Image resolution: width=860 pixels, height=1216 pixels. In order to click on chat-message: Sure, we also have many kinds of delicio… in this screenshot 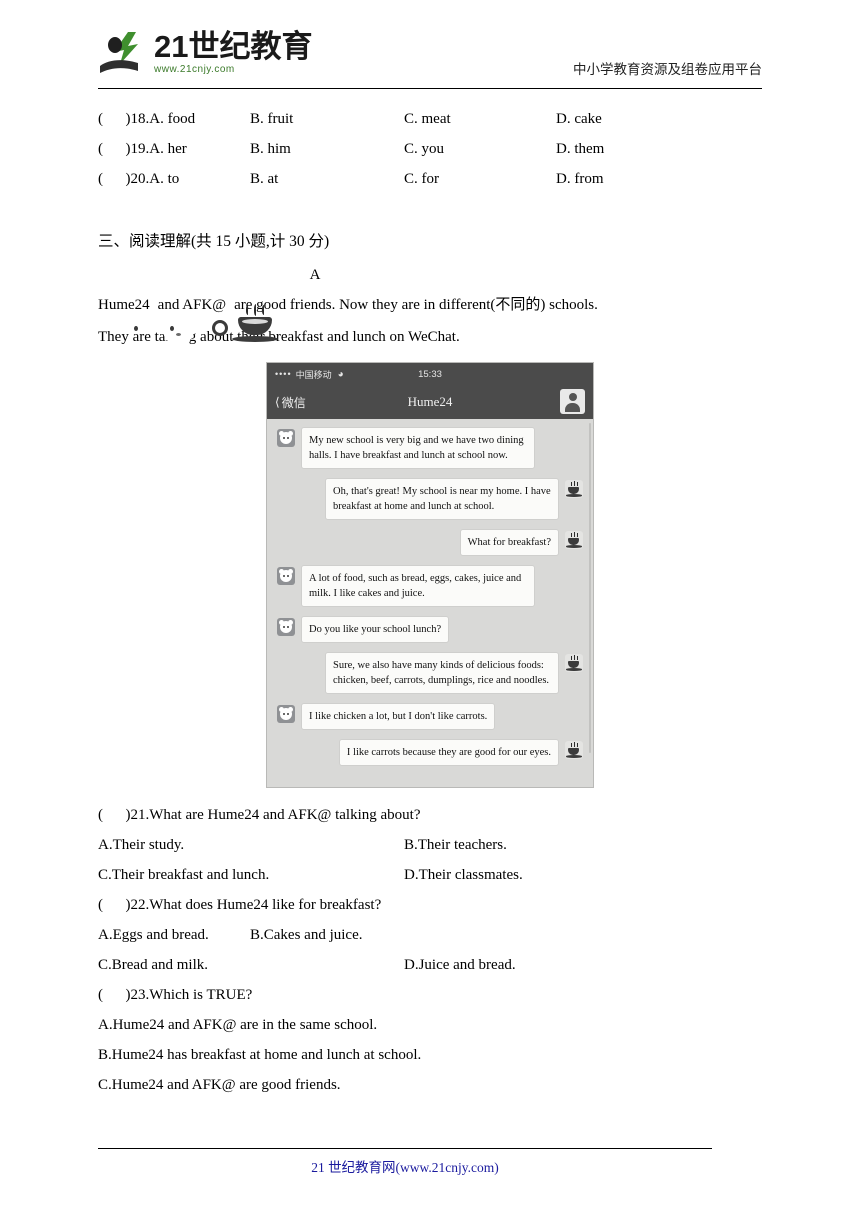, I will do `click(430, 673)`.